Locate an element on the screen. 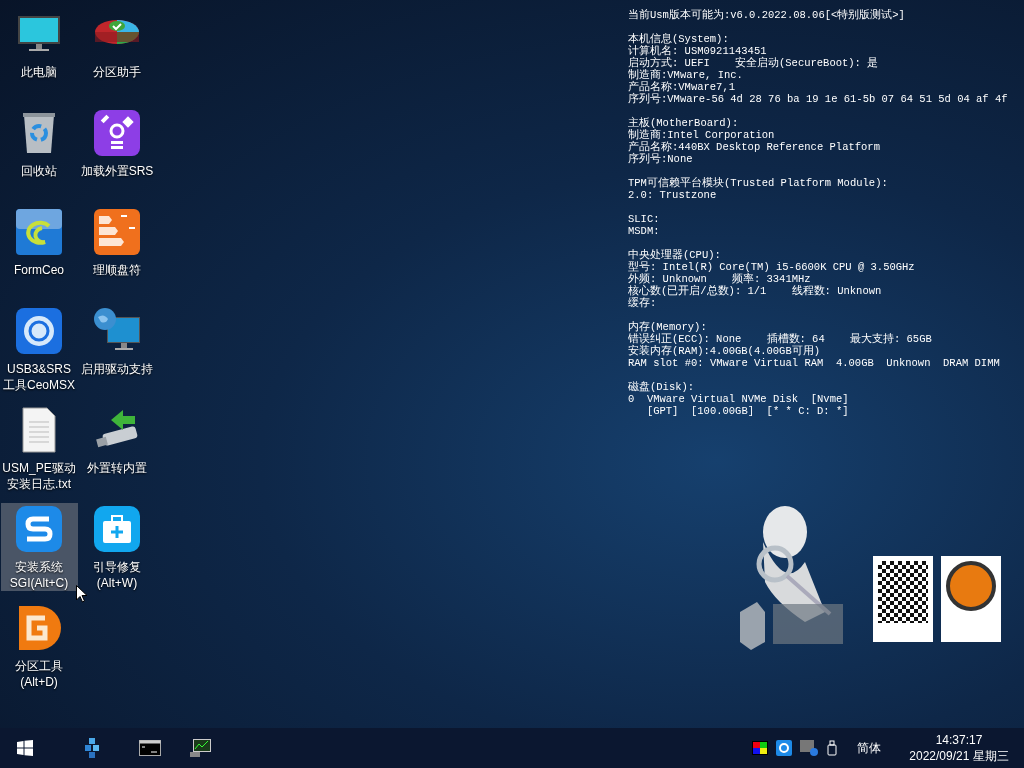 The image size is (1024, 768). desktop-icon: 引导修复 (Alt+W) is located at coordinates (117, 547).